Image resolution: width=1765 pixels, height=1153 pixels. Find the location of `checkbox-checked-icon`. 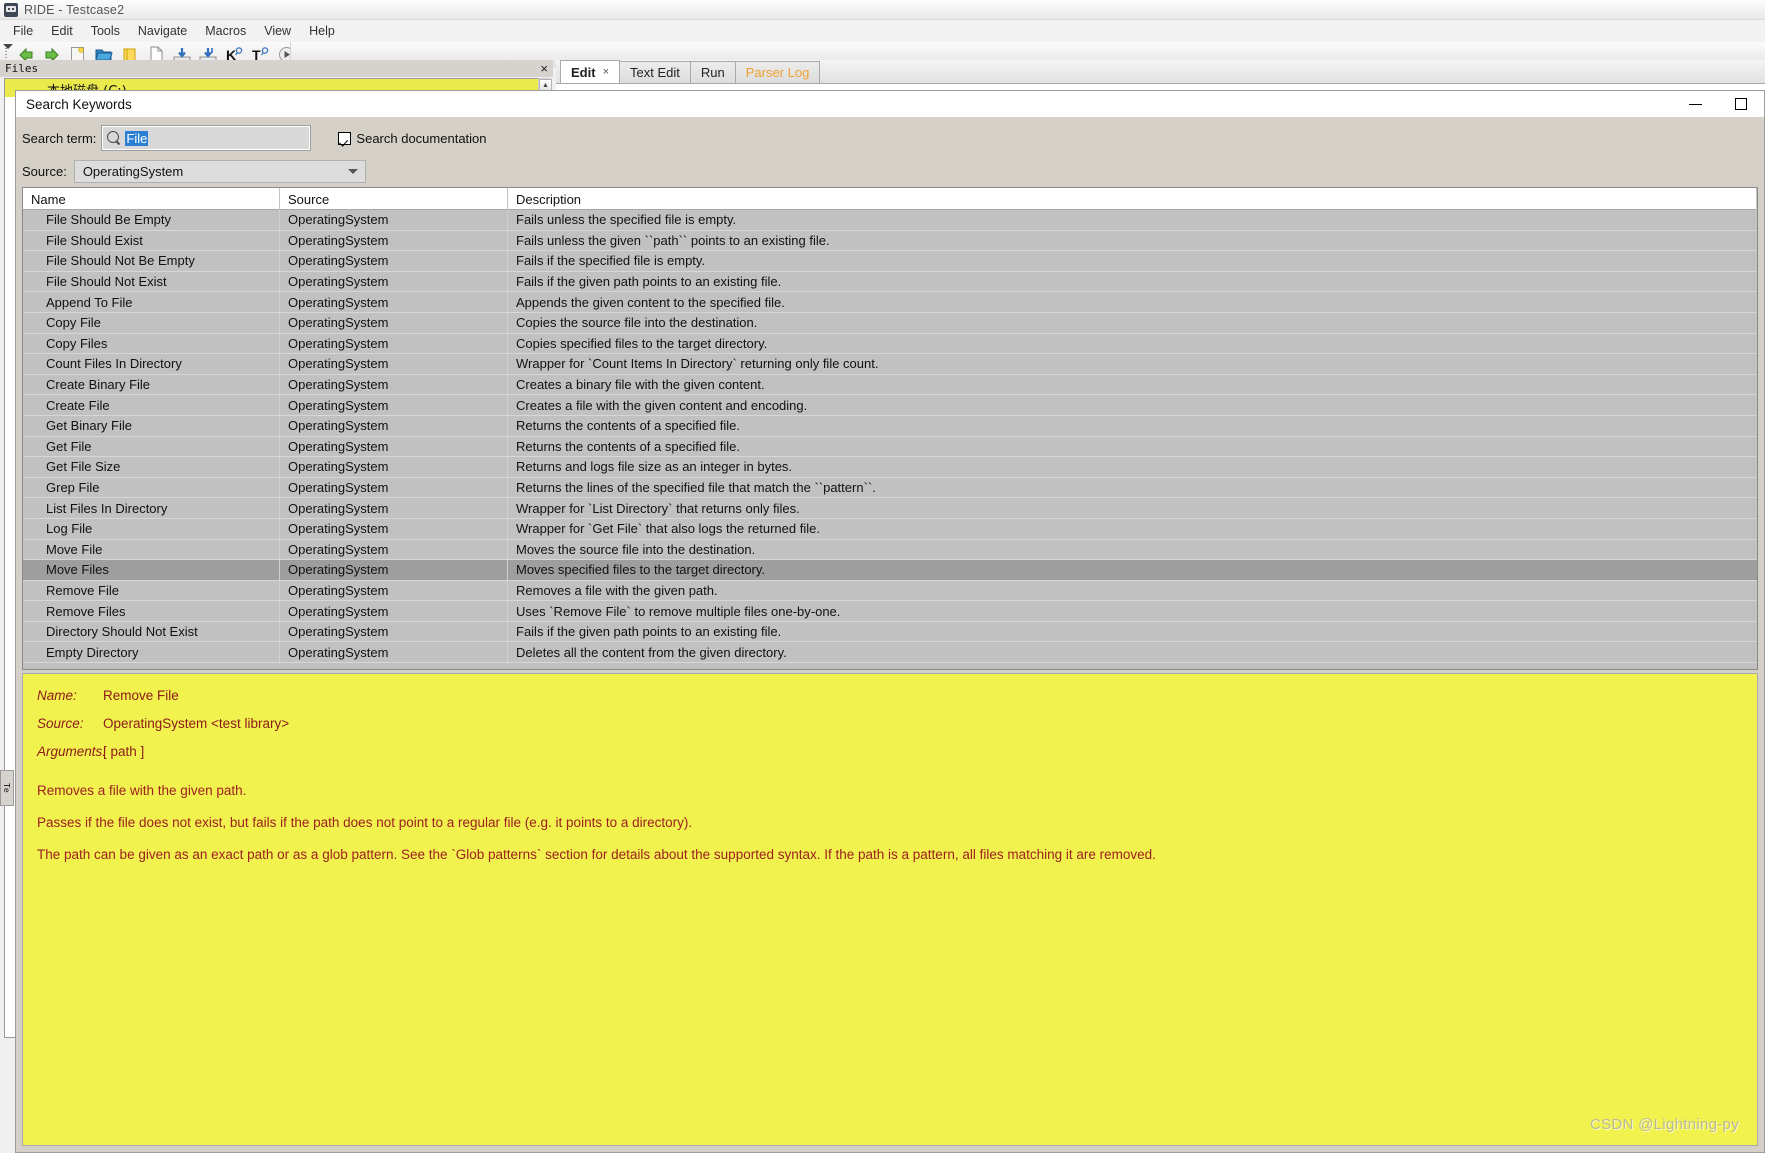

checkbox-checked-icon is located at coordinates (345, 138).